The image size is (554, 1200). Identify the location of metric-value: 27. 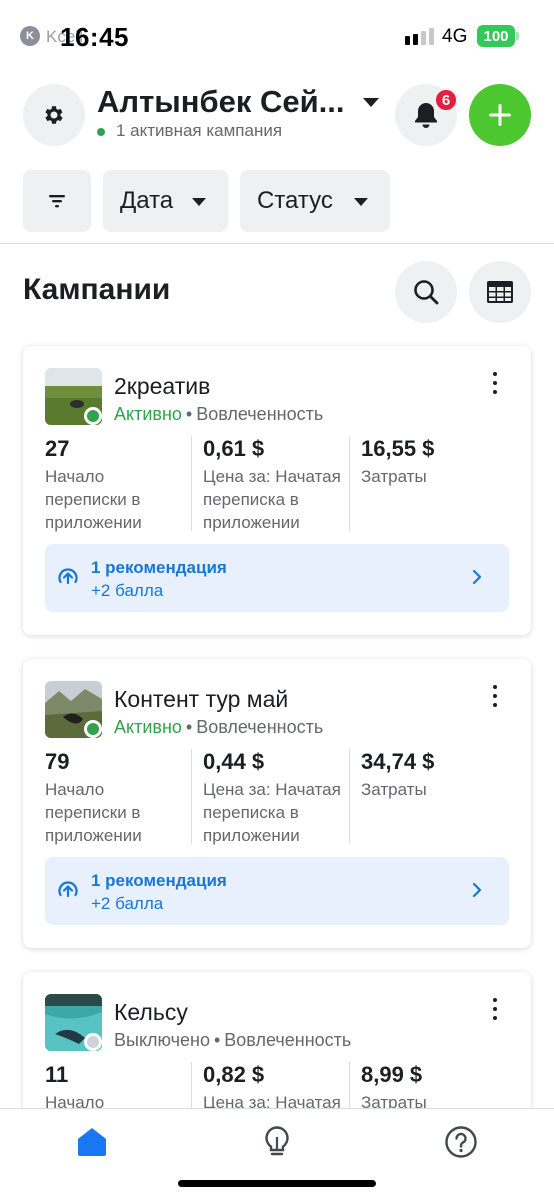
(57, 448).